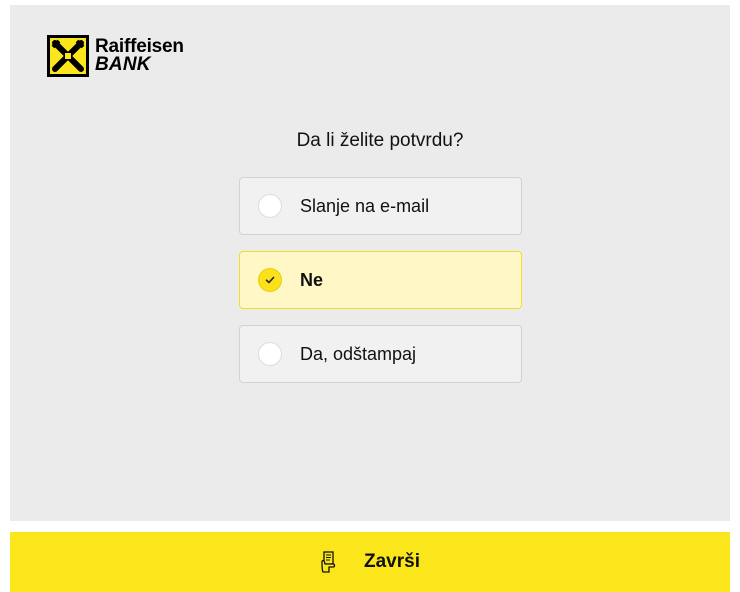  I want to click on option-label: Da, odštampaj, so click(358, 353).